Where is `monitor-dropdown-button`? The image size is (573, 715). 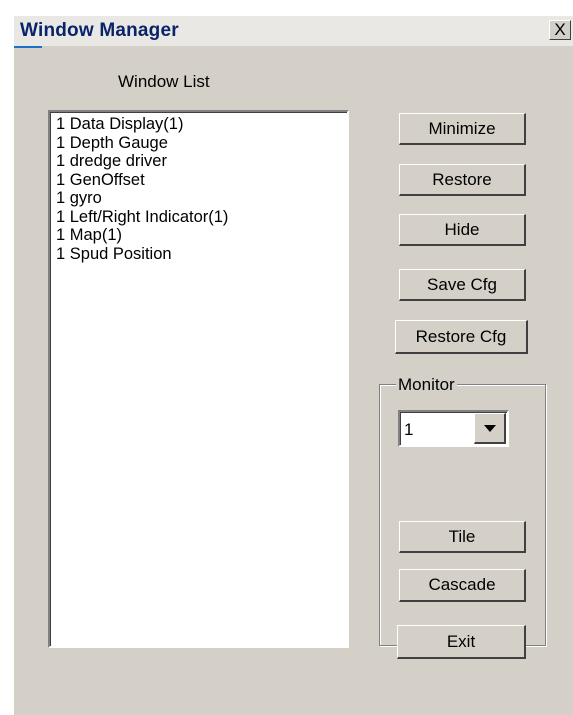 monitor-dropdown-button is located at coordinates (490, 428).